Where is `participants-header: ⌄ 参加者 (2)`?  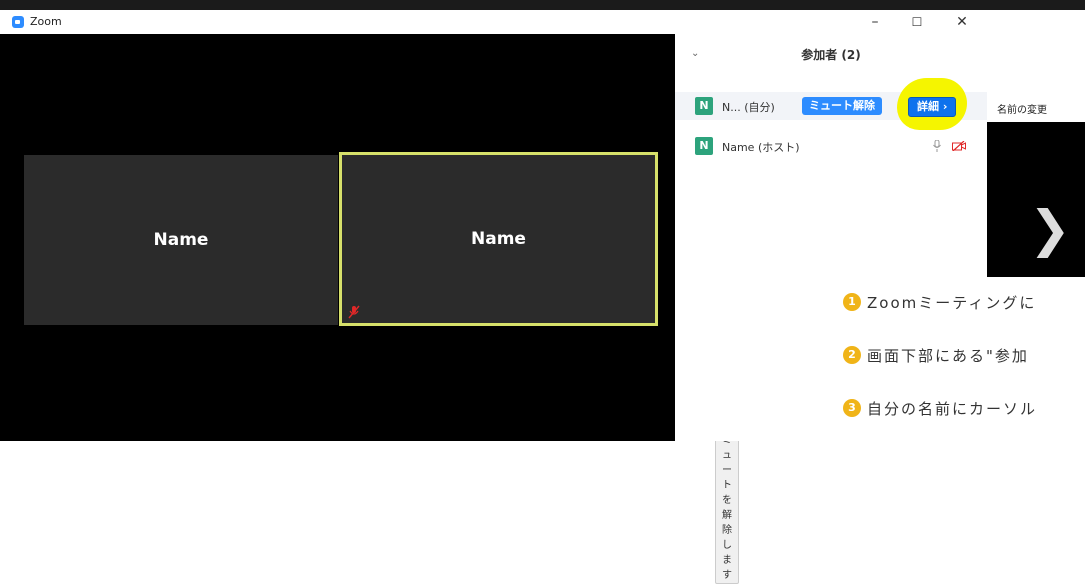
participants-header: ⌄ 参加者 (2) is located at coordinates (831, 53).